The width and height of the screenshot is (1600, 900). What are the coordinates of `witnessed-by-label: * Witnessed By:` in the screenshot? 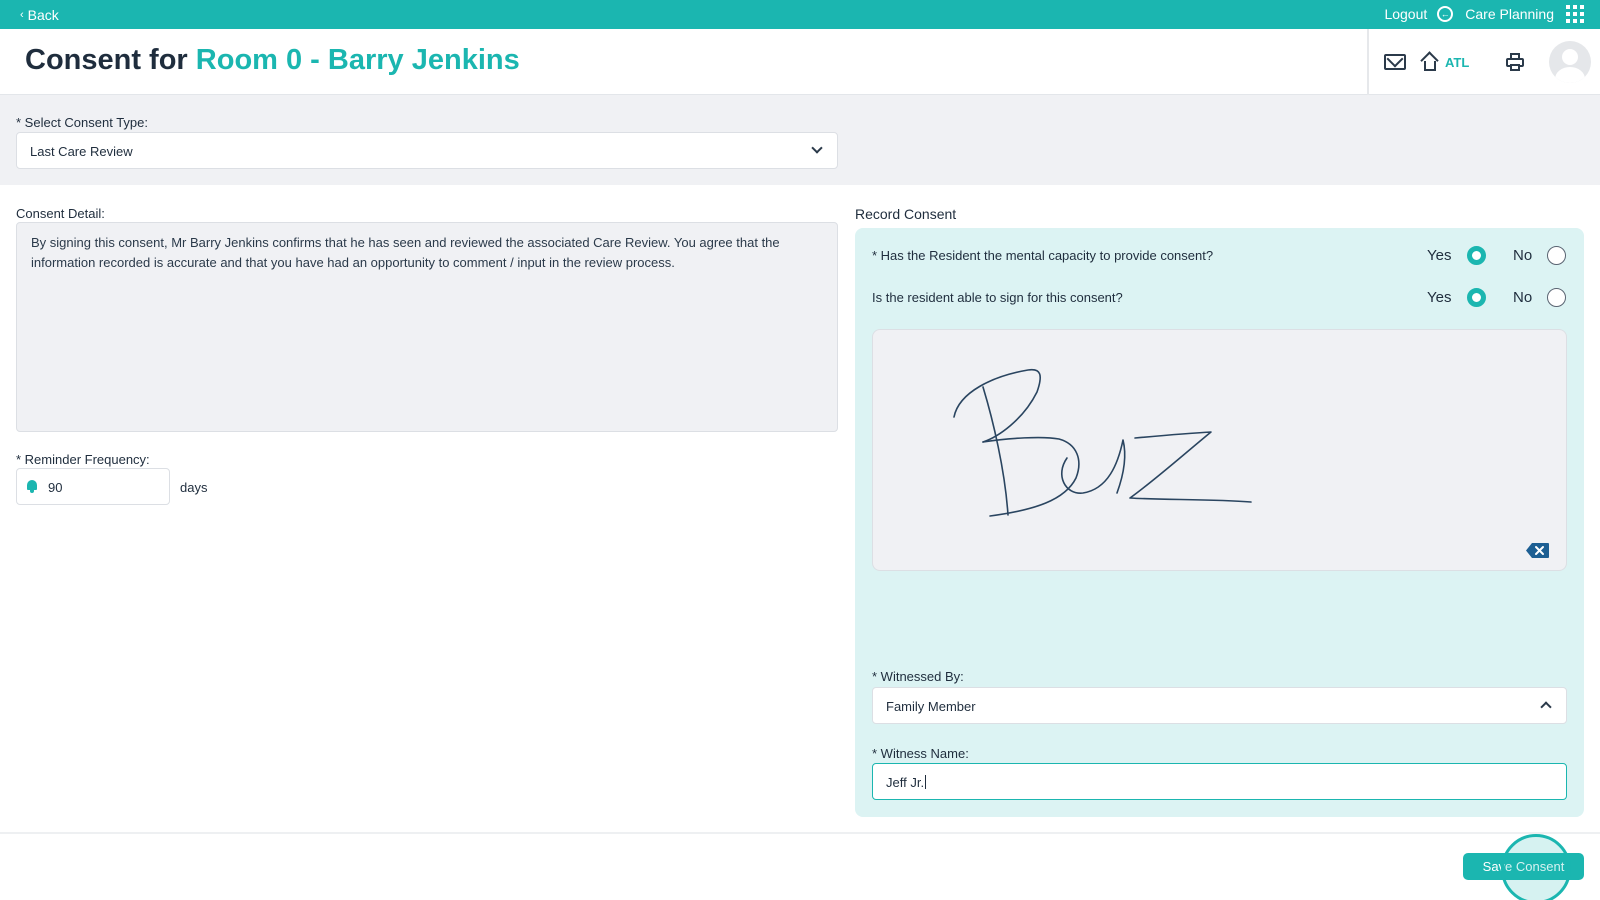 It's located at (918, 676).